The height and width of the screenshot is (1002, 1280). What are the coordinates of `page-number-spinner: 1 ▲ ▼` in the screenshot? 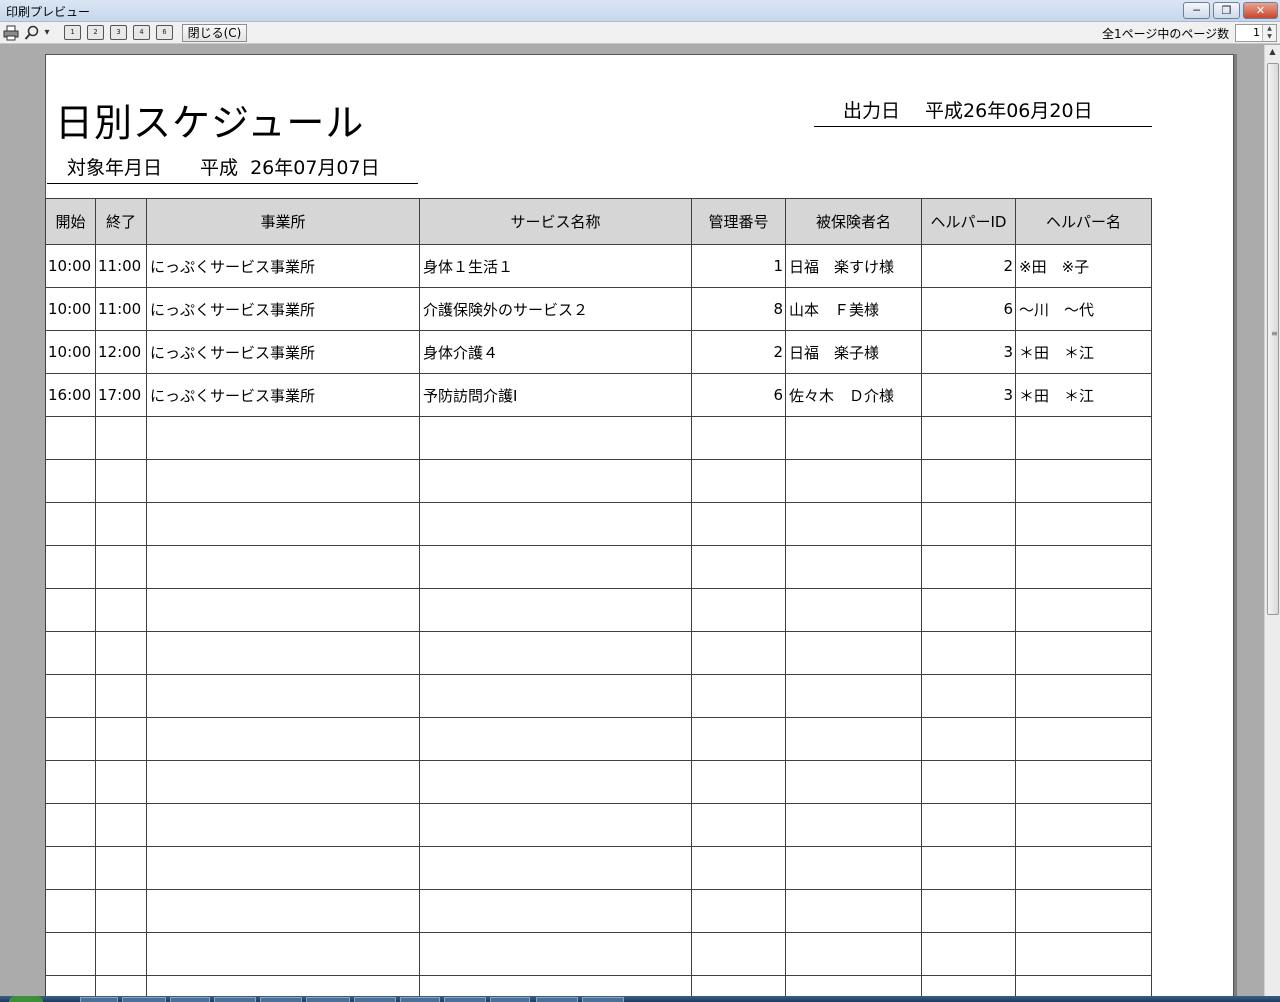 It's located at (1256, 33).